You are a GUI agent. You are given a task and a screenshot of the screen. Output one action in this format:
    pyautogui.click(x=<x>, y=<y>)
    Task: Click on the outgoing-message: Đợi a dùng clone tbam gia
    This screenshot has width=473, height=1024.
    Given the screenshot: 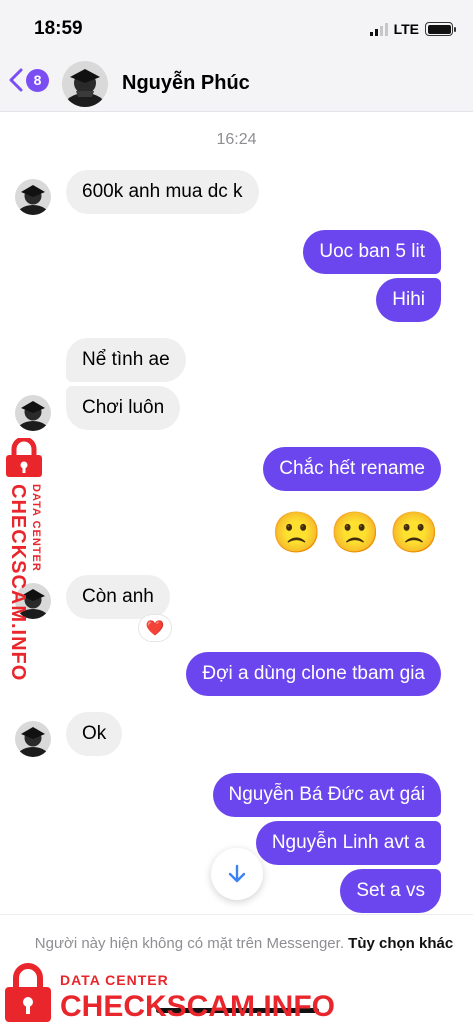 What is the action you would take?
    pyautogui.click(x=313, y=674)
    